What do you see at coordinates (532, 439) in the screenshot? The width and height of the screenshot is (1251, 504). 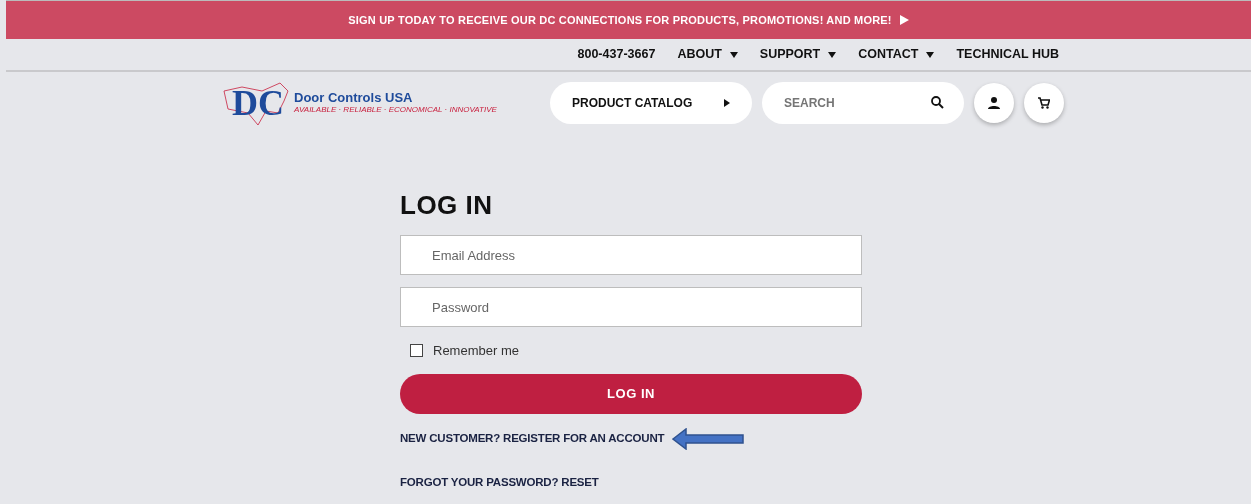 I see `text-link: NEW CUSTOMER? REGISTER FOR AN ACCOUNT` at bounding box center [532, 439].